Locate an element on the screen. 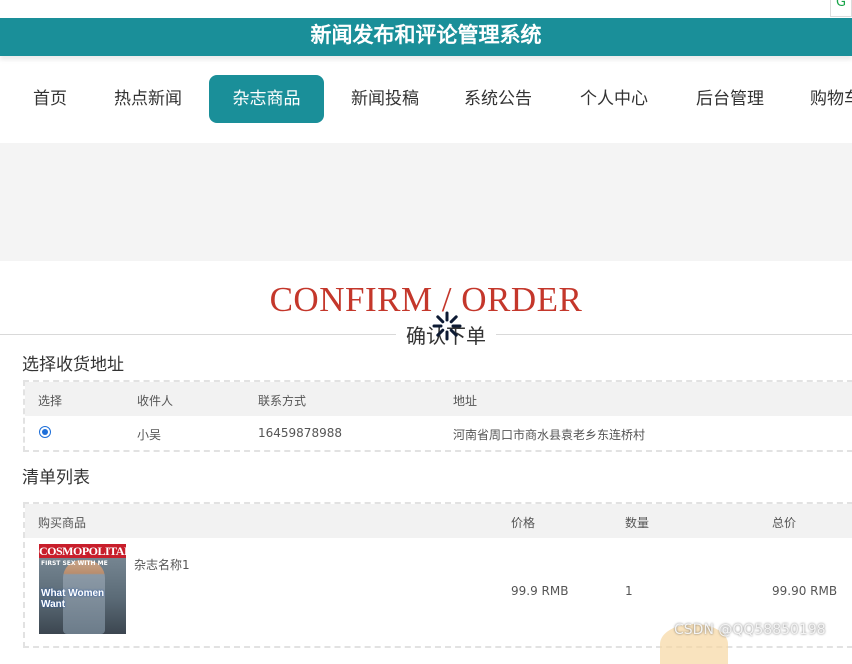  col-recipient: 收件人 is located at coordinates (155, 401).